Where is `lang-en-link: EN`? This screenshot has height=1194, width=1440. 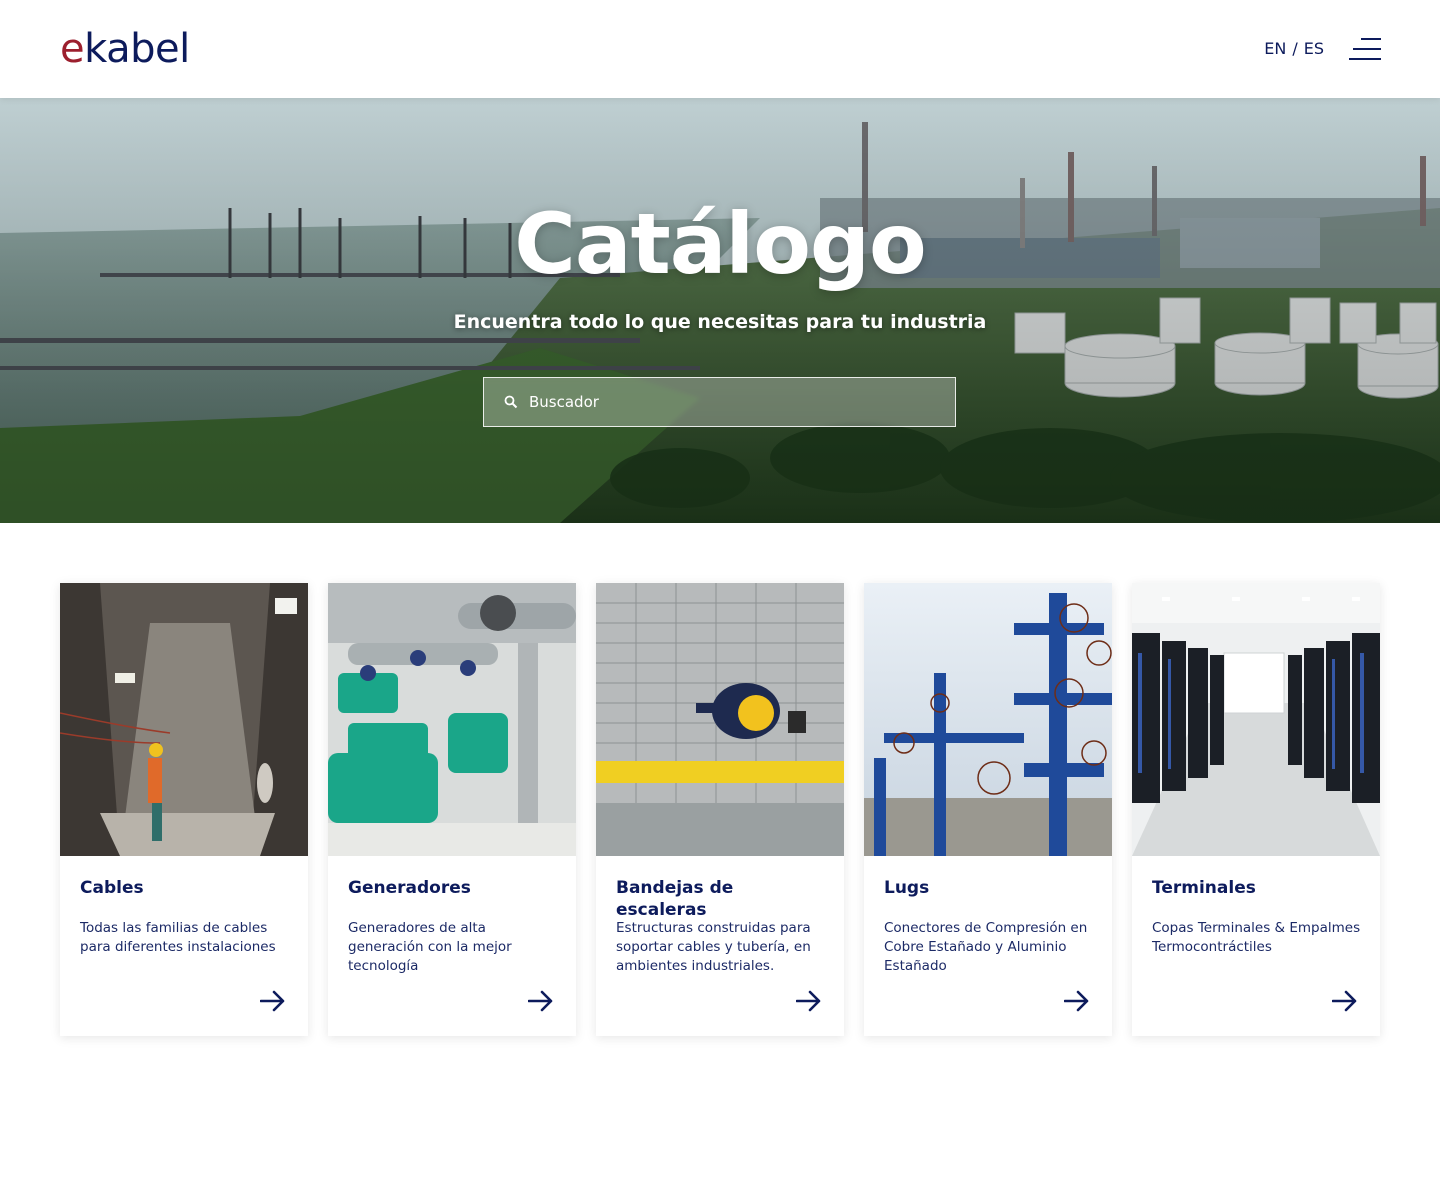
lang-en-link: EN is located at coordinates (1275, 48).